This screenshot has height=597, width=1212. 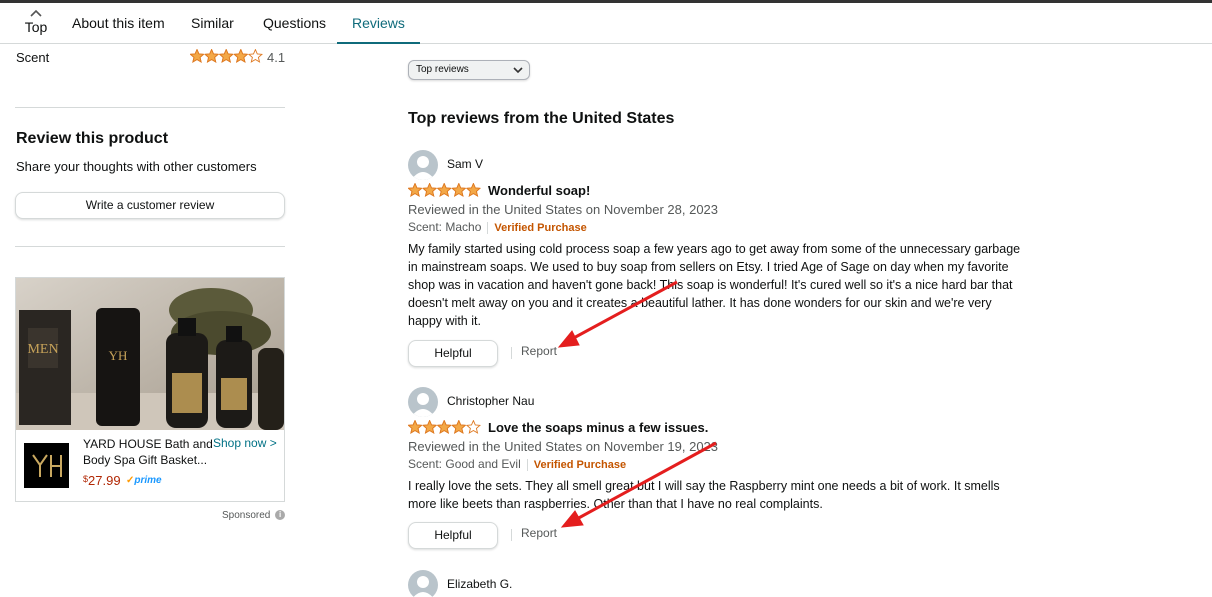 What do you see at coordinates (465, 164) in the screenshot?
I see `reviewer-name: Sam V` at bounding box center [465, 164].